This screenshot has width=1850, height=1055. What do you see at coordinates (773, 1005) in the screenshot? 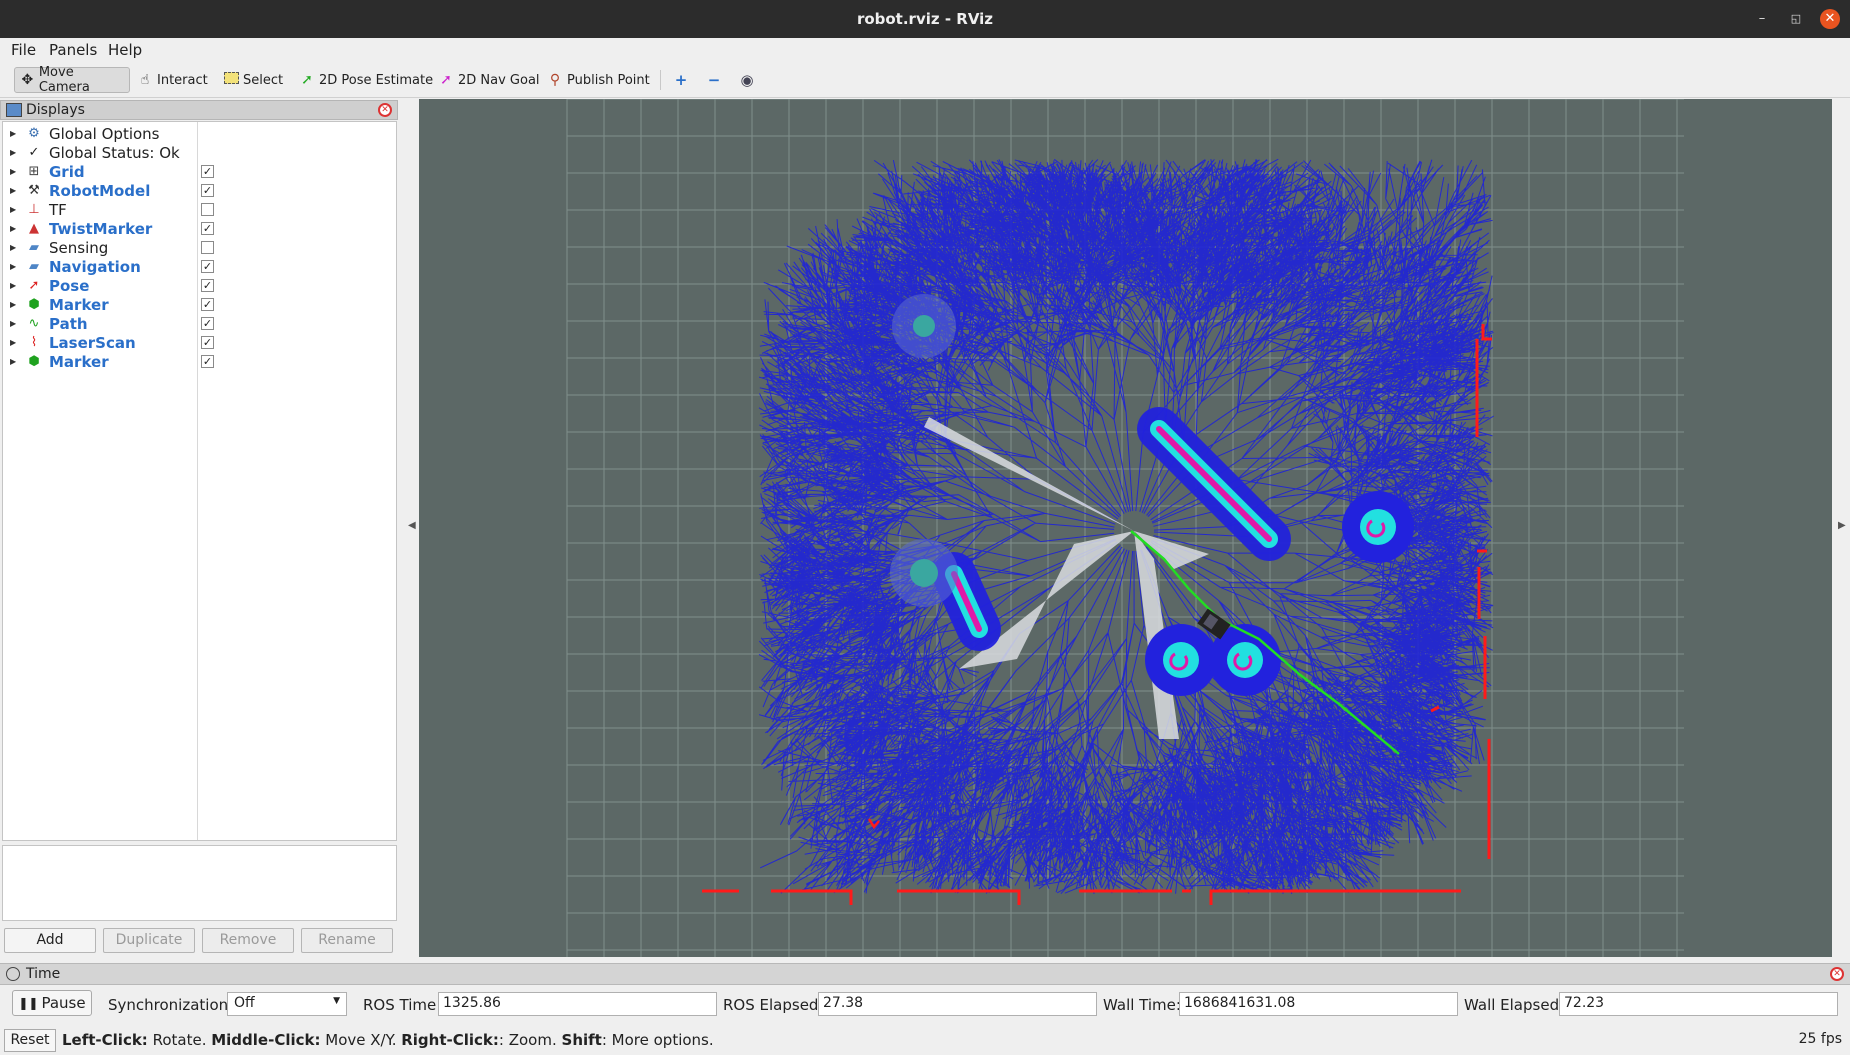
I see `ros-elapsed-label: ROS Elapsed:` at bounding box center [773, 1005].